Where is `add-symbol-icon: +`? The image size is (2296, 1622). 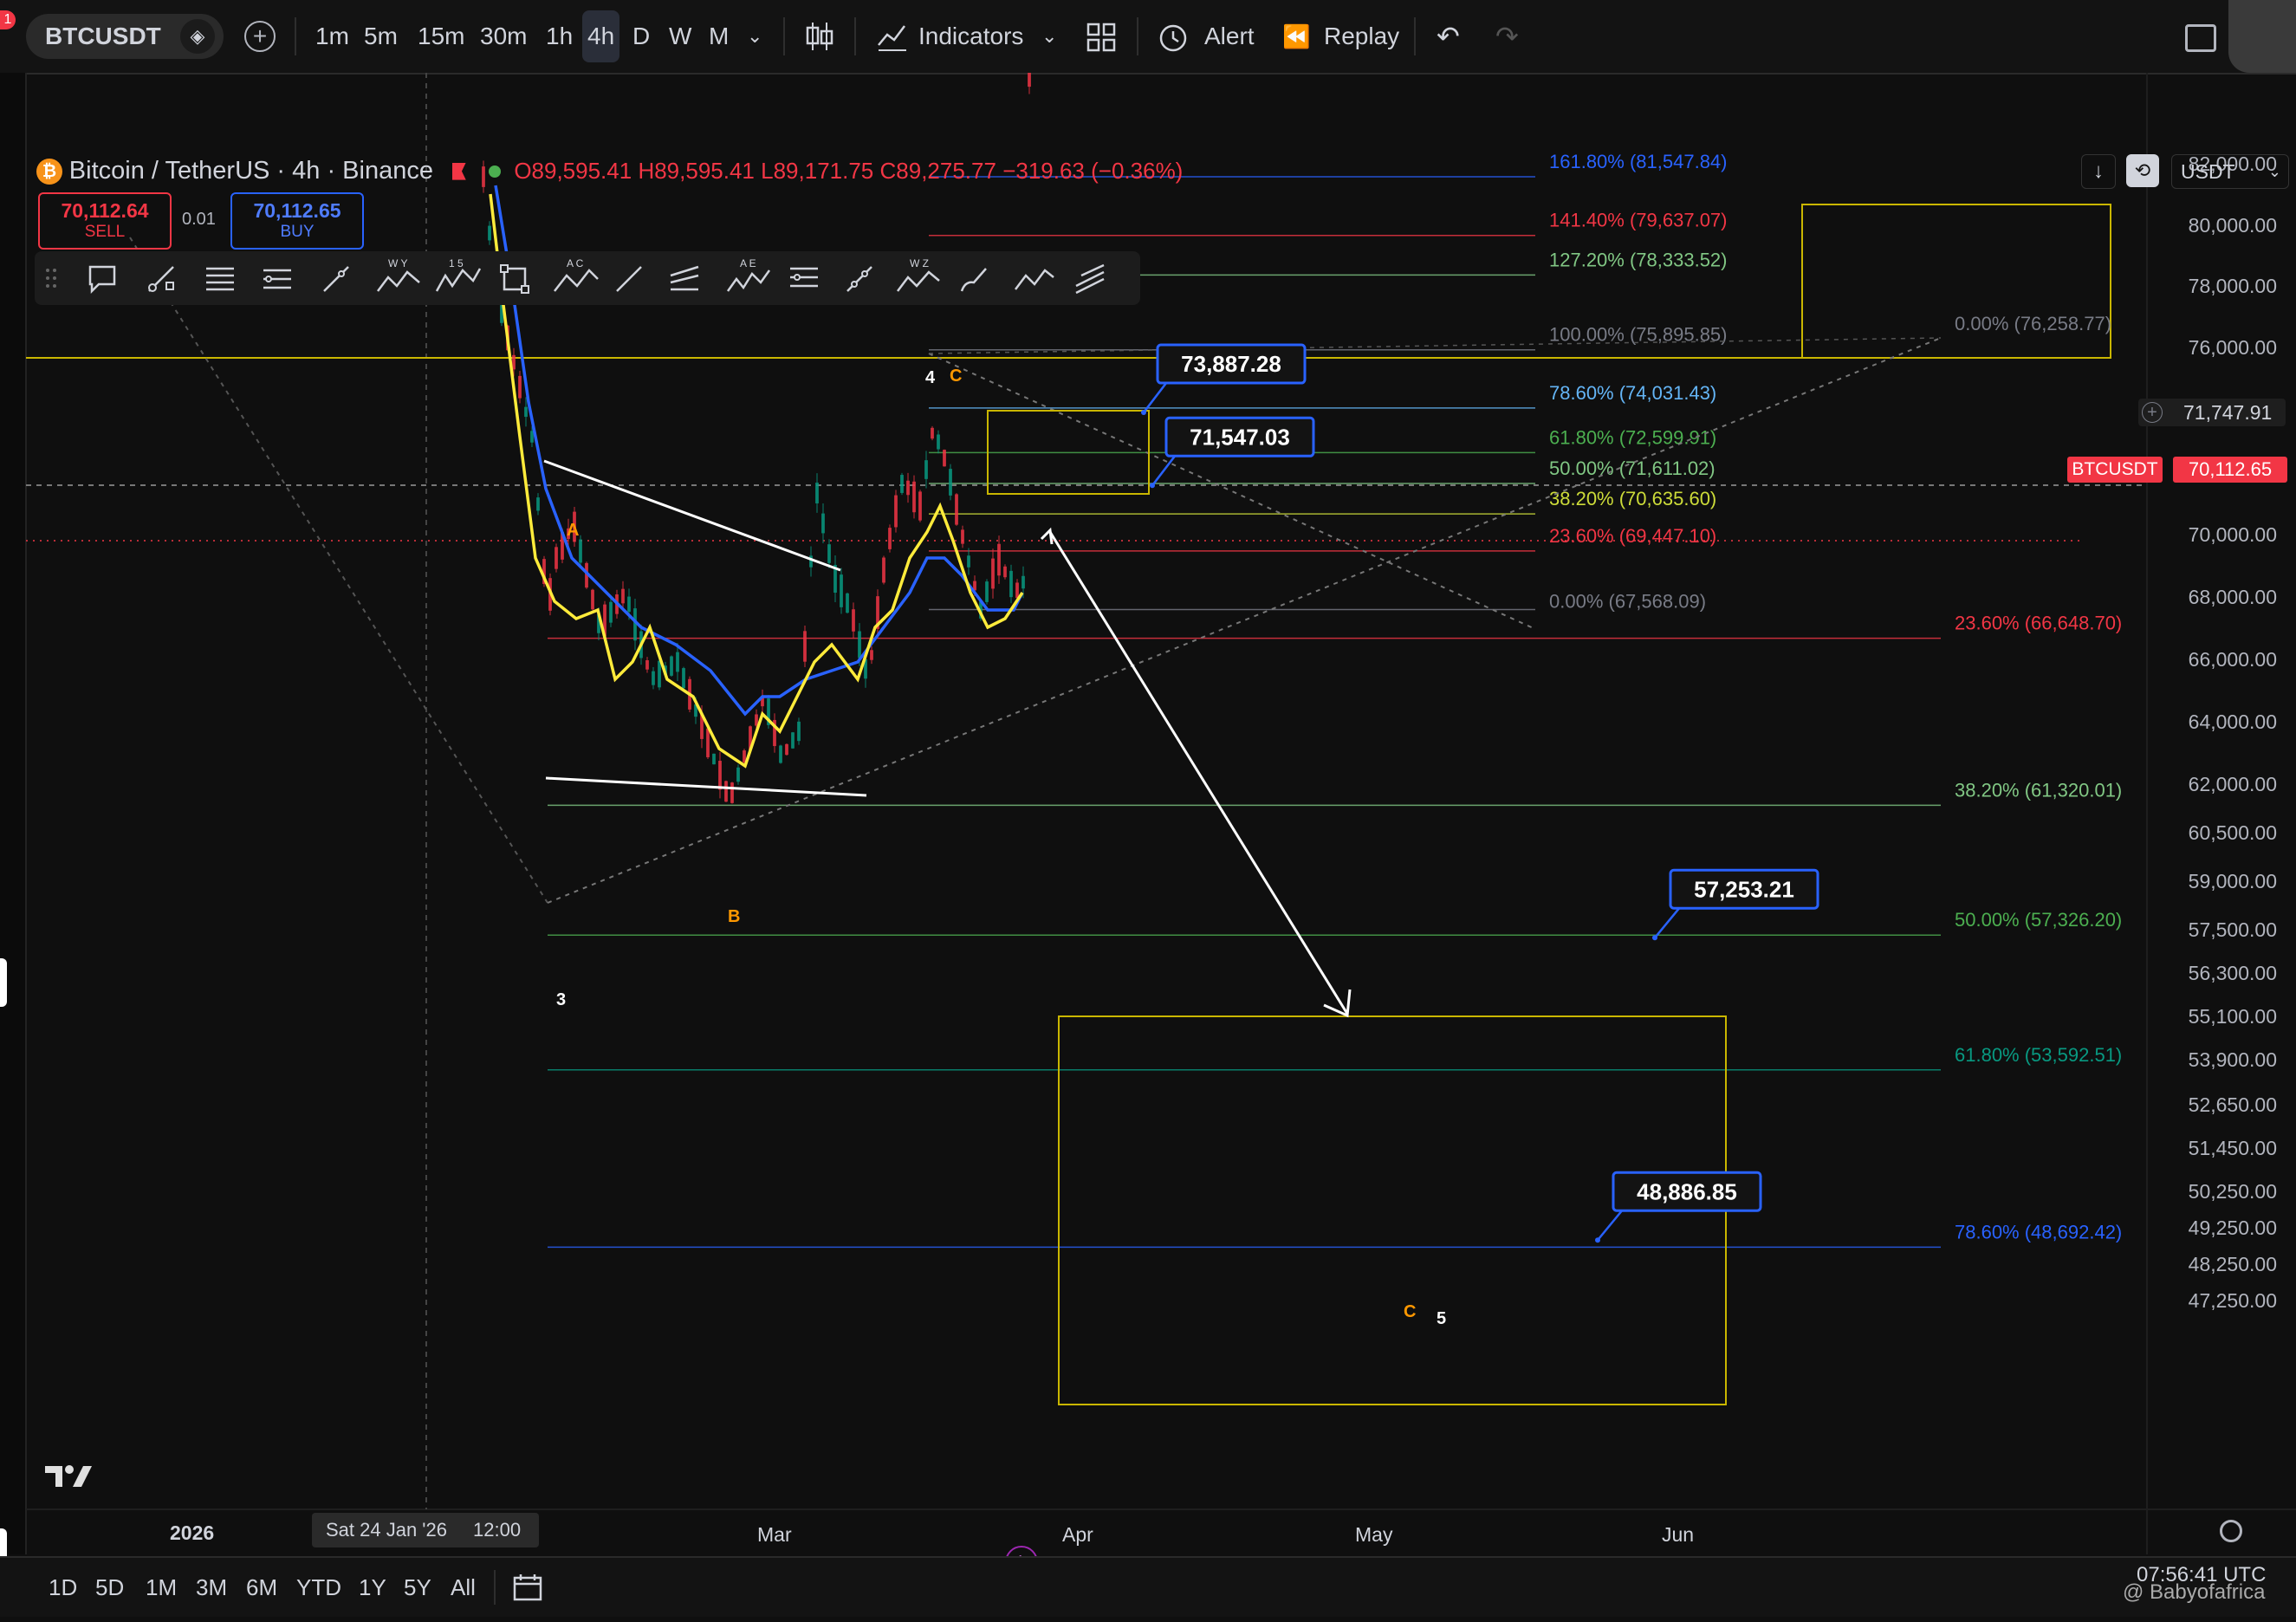
add-symbol-icon: + is located at coordinates (260, 36).